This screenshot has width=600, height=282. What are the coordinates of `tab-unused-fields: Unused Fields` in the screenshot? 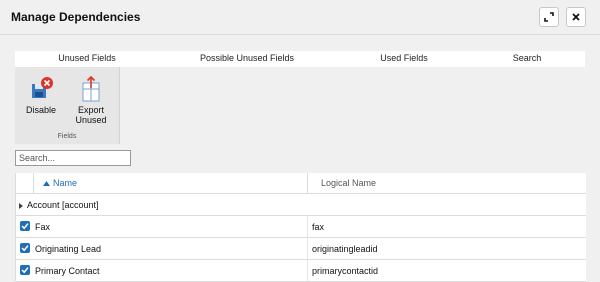 It's located at (87, 58).